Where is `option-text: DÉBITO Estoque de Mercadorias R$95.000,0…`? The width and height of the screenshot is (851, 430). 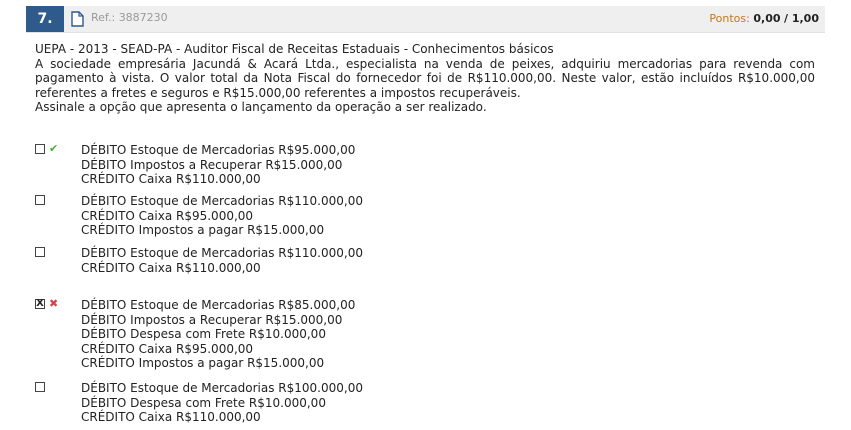
option-text: DÉBITO Estoque de Mercadorias R$95.000,0… is located at coordinates (281, 165).